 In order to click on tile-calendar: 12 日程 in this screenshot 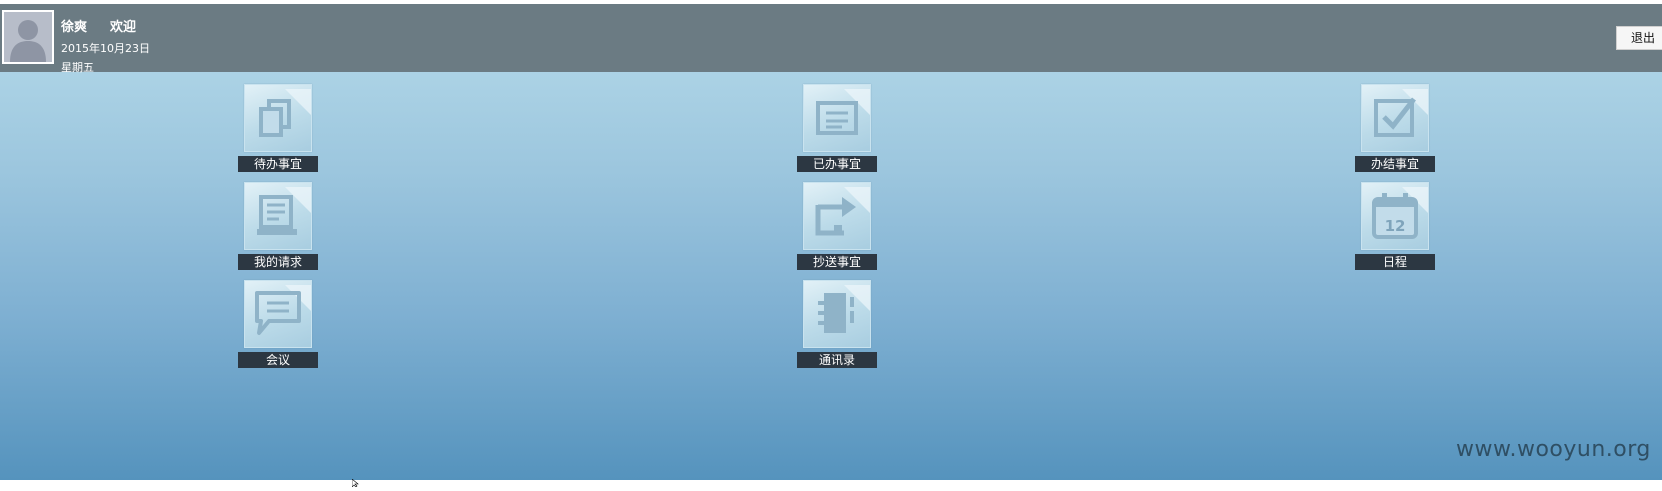, I will do `click(1395, 227)`.